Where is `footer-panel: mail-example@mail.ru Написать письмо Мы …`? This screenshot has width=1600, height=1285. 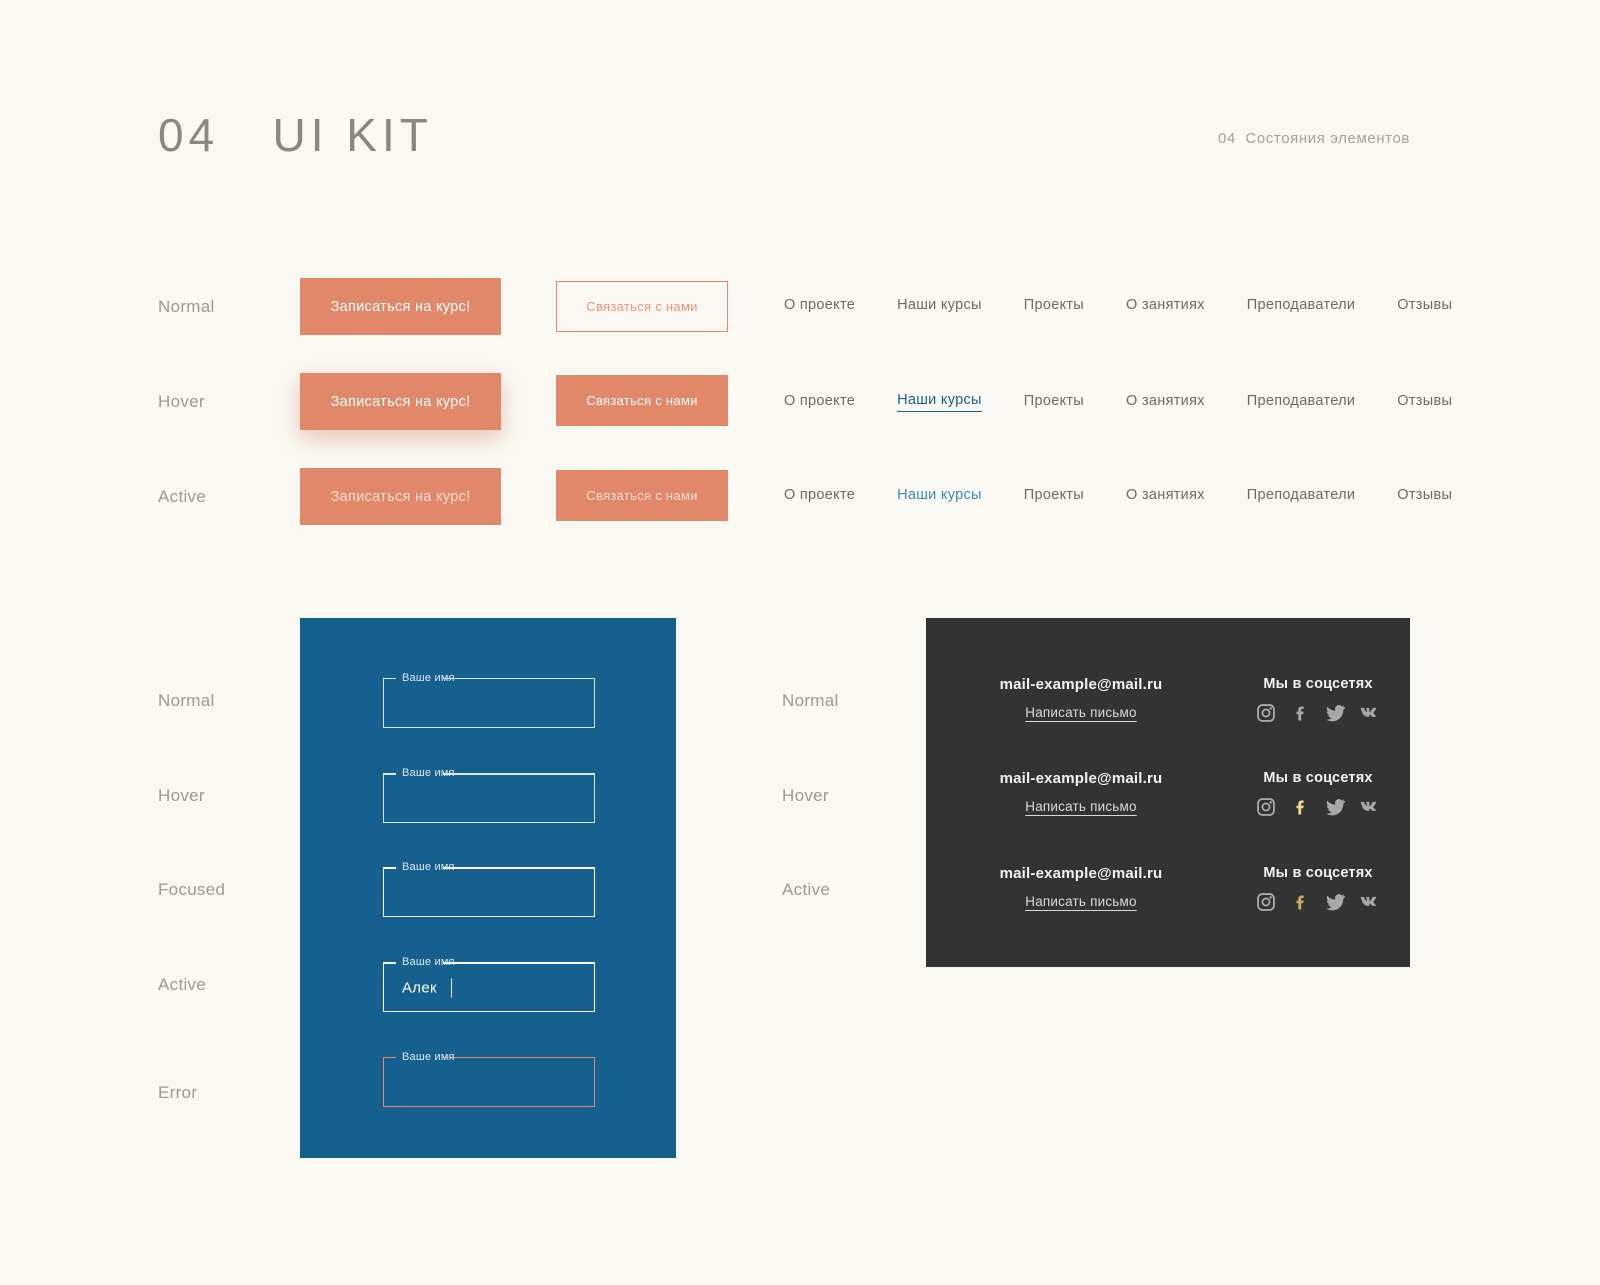 footer-panel: mail-example@mail.ru Написать письмо Мы … is located at coordinates (1168, 792).